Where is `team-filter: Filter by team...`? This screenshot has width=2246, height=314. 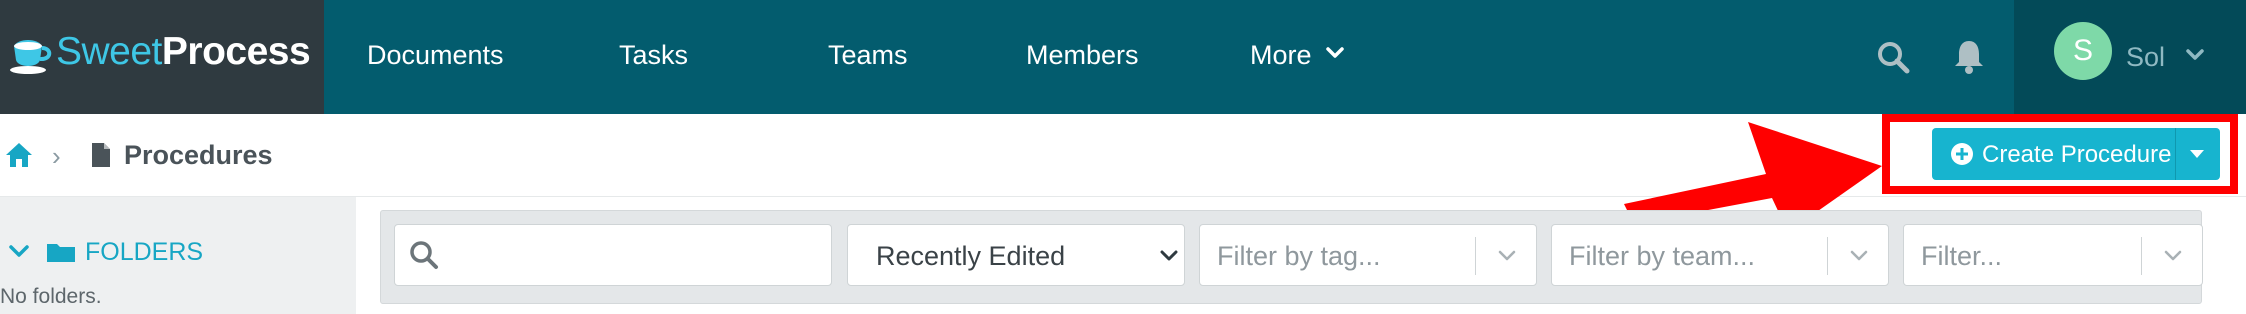
team-filter: Filter by team... is located at coordinates (1720, 255).